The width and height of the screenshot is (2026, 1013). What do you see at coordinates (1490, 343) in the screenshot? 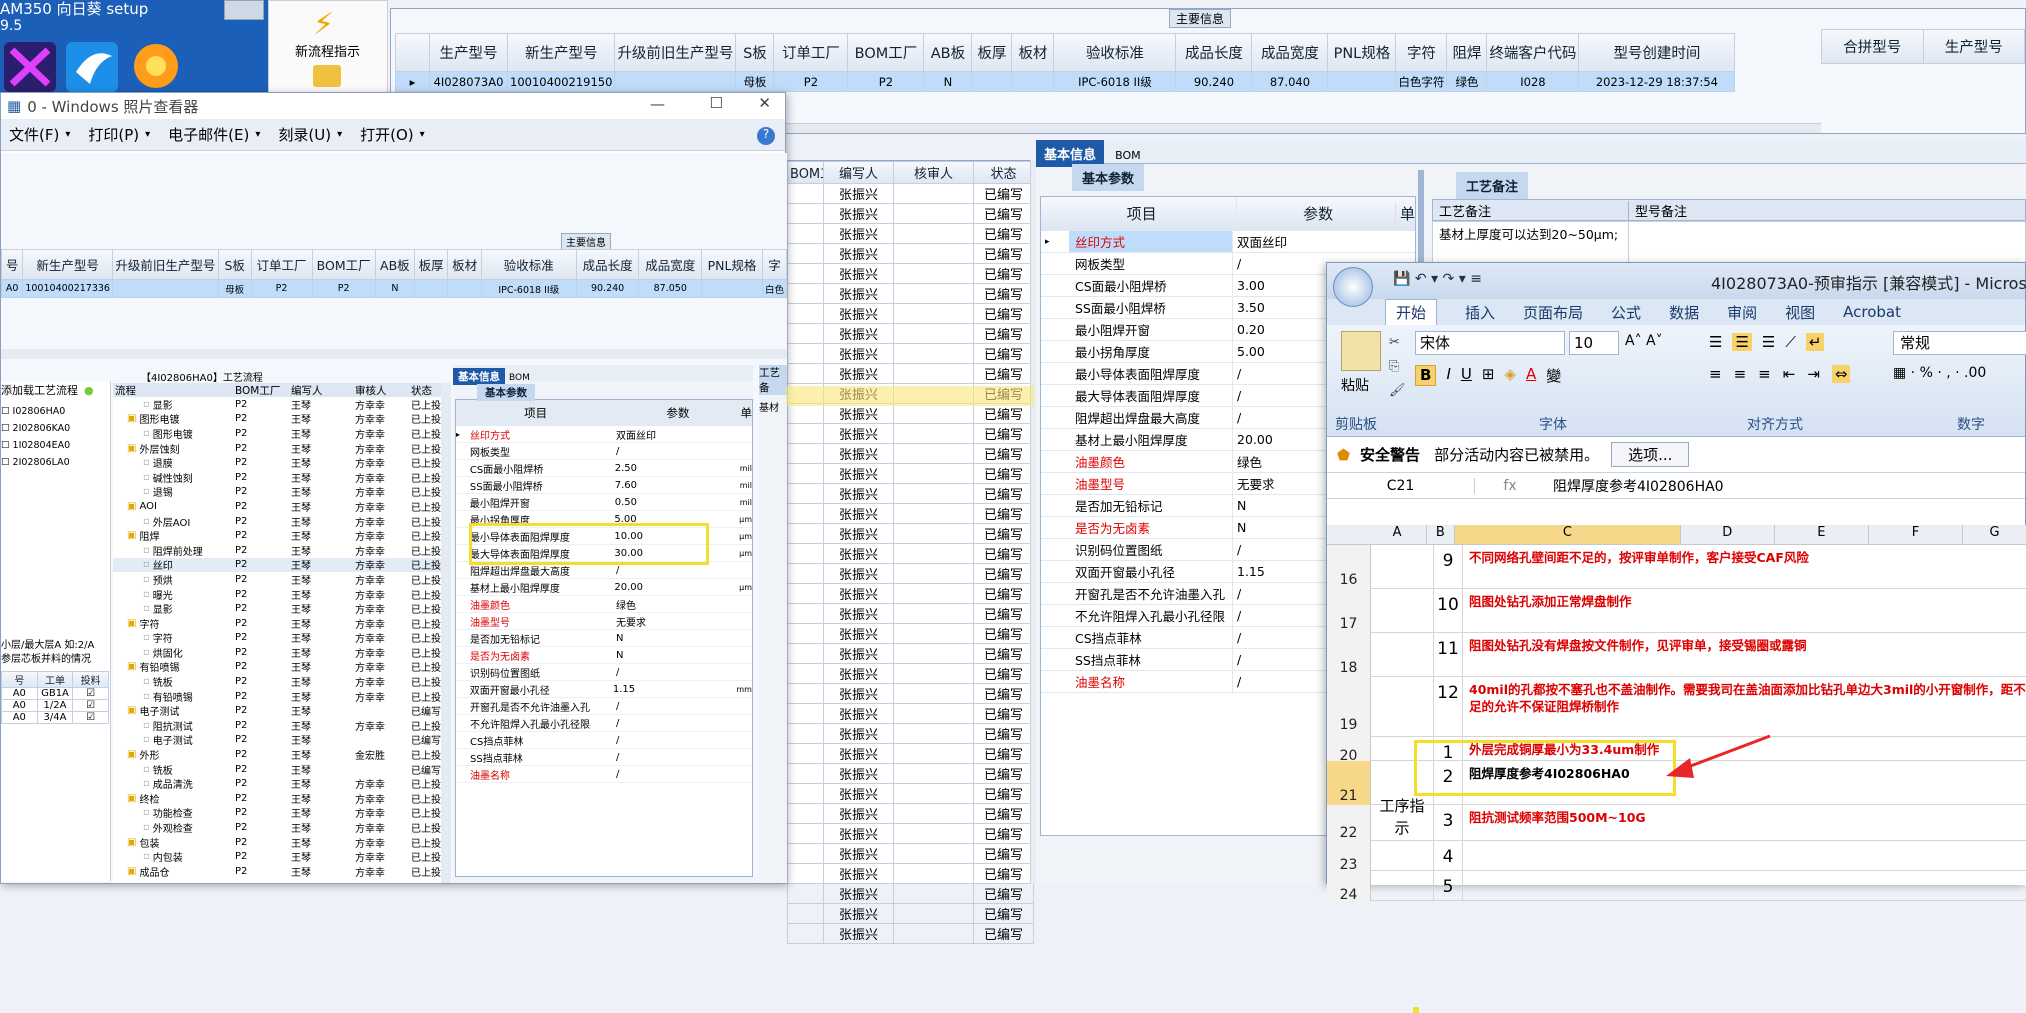
I see `font-name-select: 宋体` at bounding box center [1490, 343].